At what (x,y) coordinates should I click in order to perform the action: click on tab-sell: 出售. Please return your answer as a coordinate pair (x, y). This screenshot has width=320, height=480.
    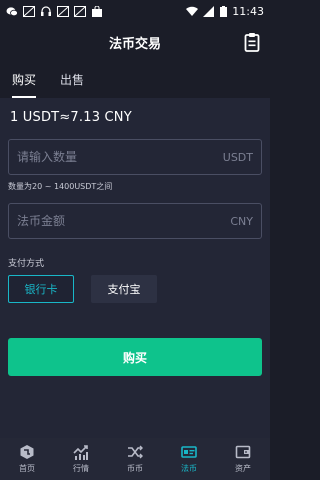
    Looking at the image, I should click on (72, 84).